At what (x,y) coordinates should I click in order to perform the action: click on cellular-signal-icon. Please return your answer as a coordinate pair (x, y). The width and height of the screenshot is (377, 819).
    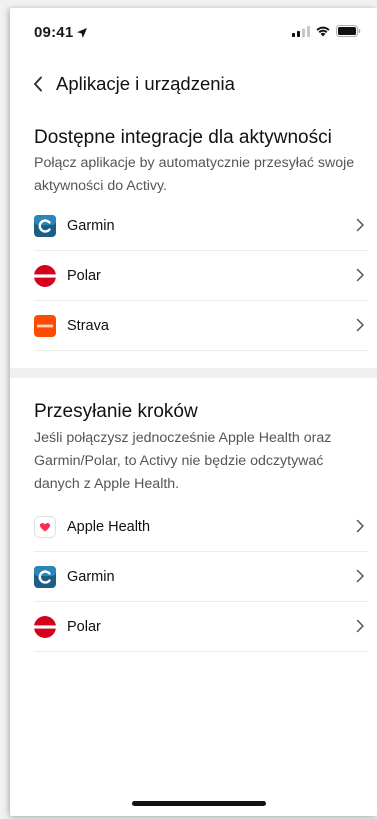
    Looking at the image, I should click on (301, 31).